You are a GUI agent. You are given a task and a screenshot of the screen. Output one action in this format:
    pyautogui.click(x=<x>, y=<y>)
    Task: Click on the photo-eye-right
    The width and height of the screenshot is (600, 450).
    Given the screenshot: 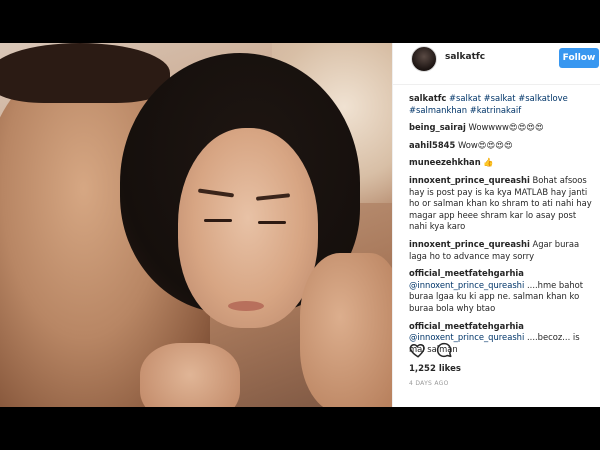 What is the action you would take?
    pyautogui.click(x=272, y=222)
    